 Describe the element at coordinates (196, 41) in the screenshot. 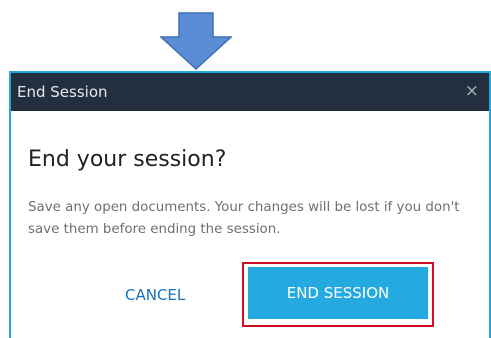

I see `down-arrow-icon` at that location.